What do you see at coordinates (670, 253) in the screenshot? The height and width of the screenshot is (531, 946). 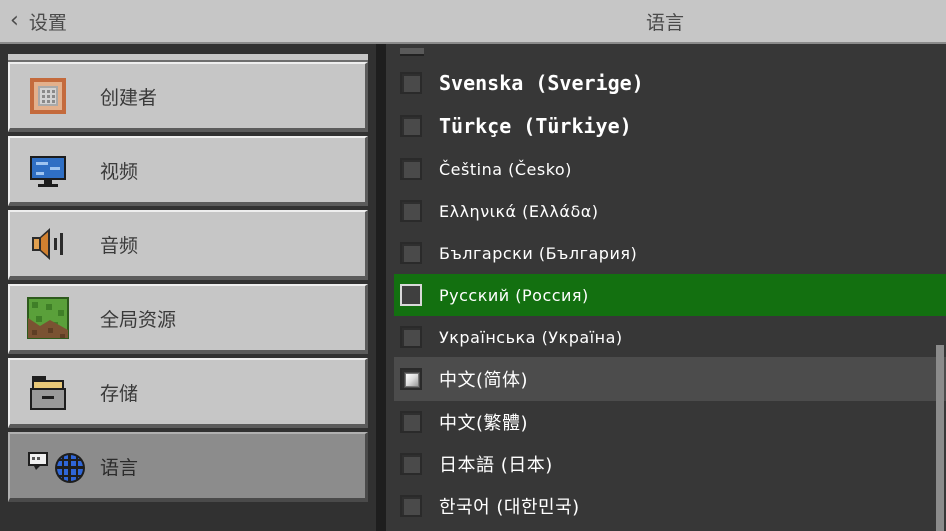 I see `language-option: Български (България)` at bounding box center [670, 253].